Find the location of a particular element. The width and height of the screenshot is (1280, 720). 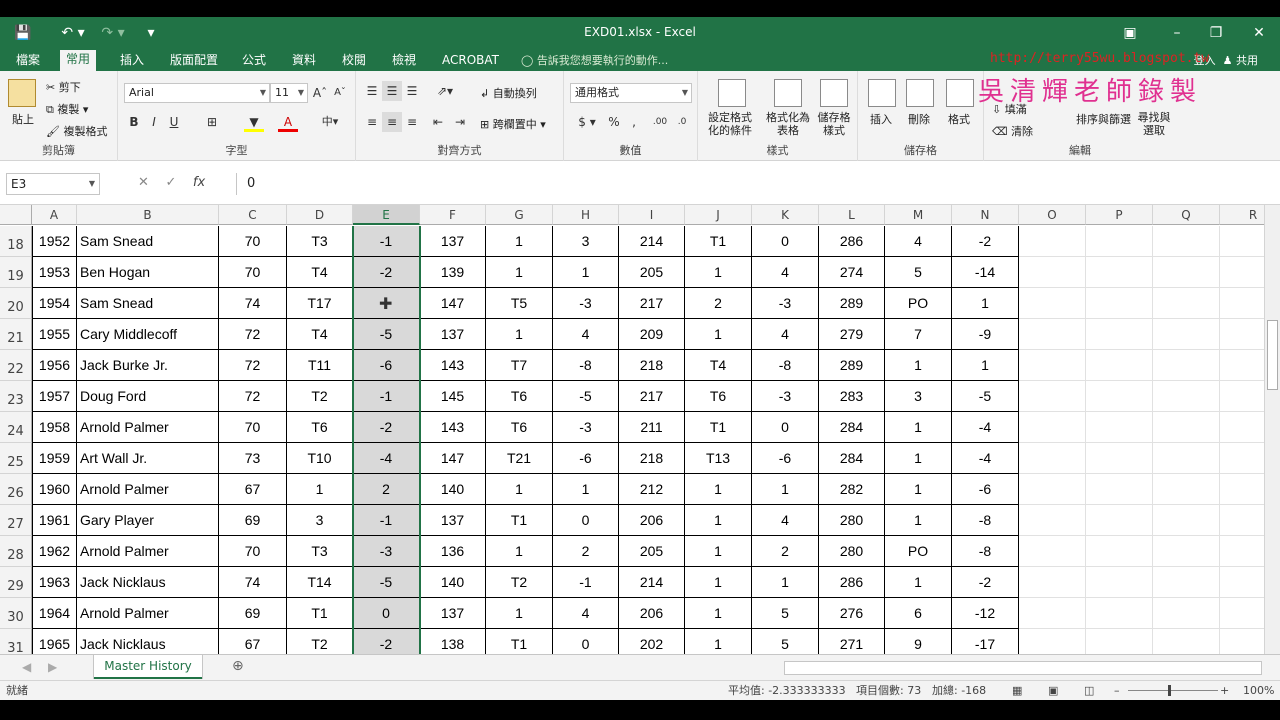

cell-a20: 1954 is located at coordinates (54, 303).